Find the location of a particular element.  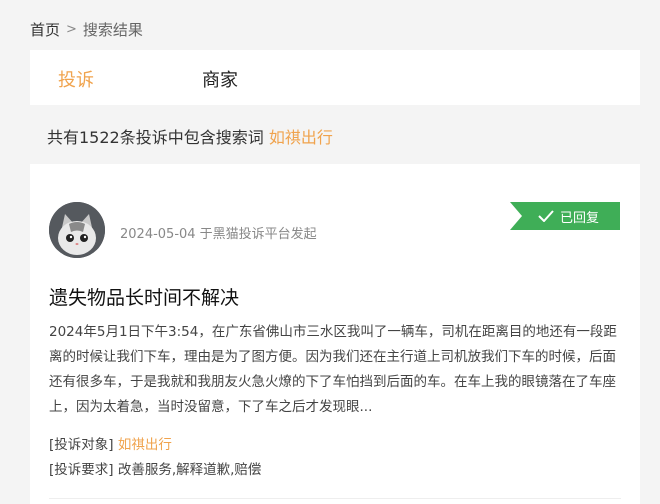

complaint-request-label: [投诉要求] is located at coordinates (81, 470).